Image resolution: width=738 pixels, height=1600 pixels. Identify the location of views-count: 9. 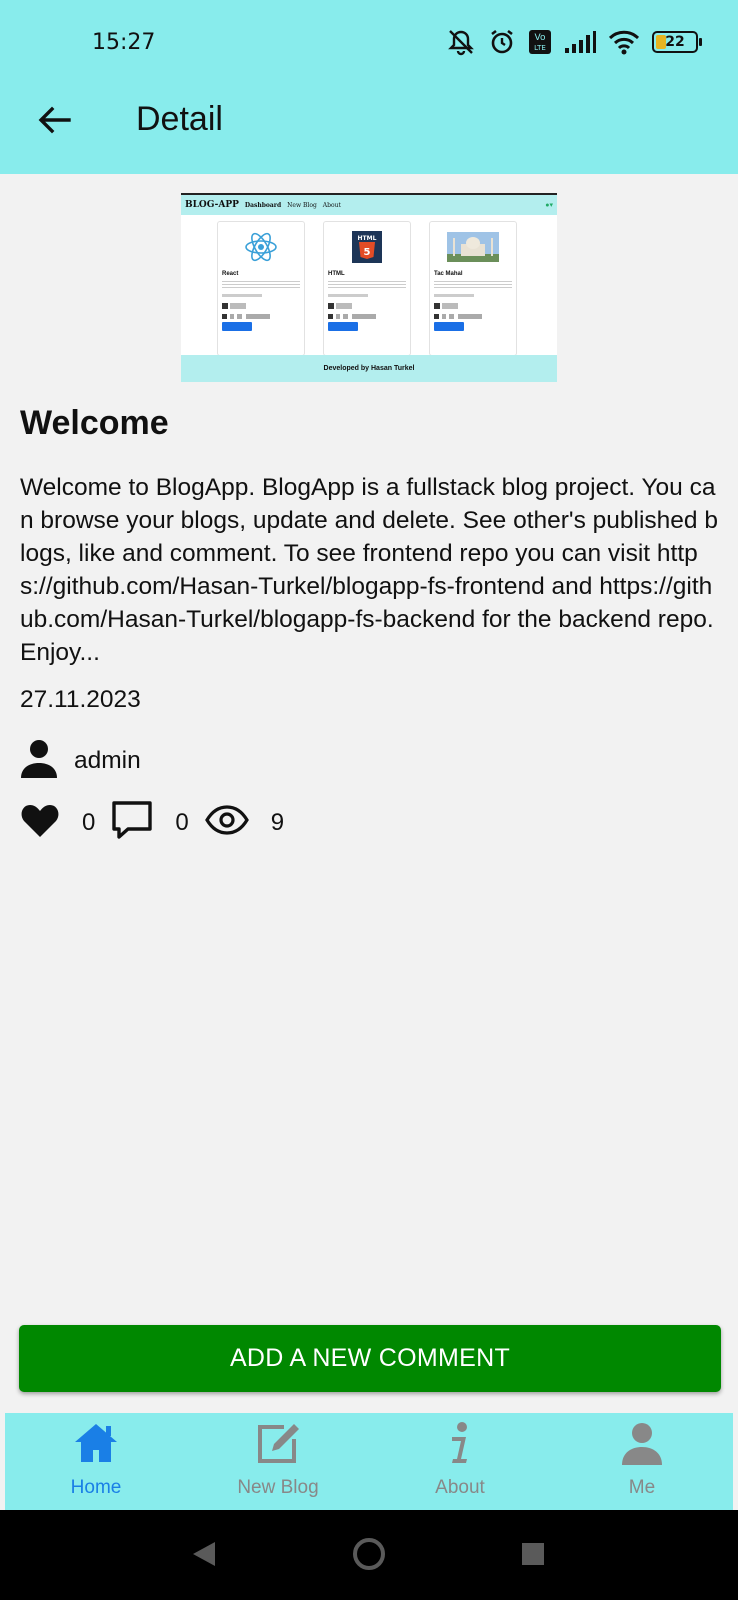
(277, 822).